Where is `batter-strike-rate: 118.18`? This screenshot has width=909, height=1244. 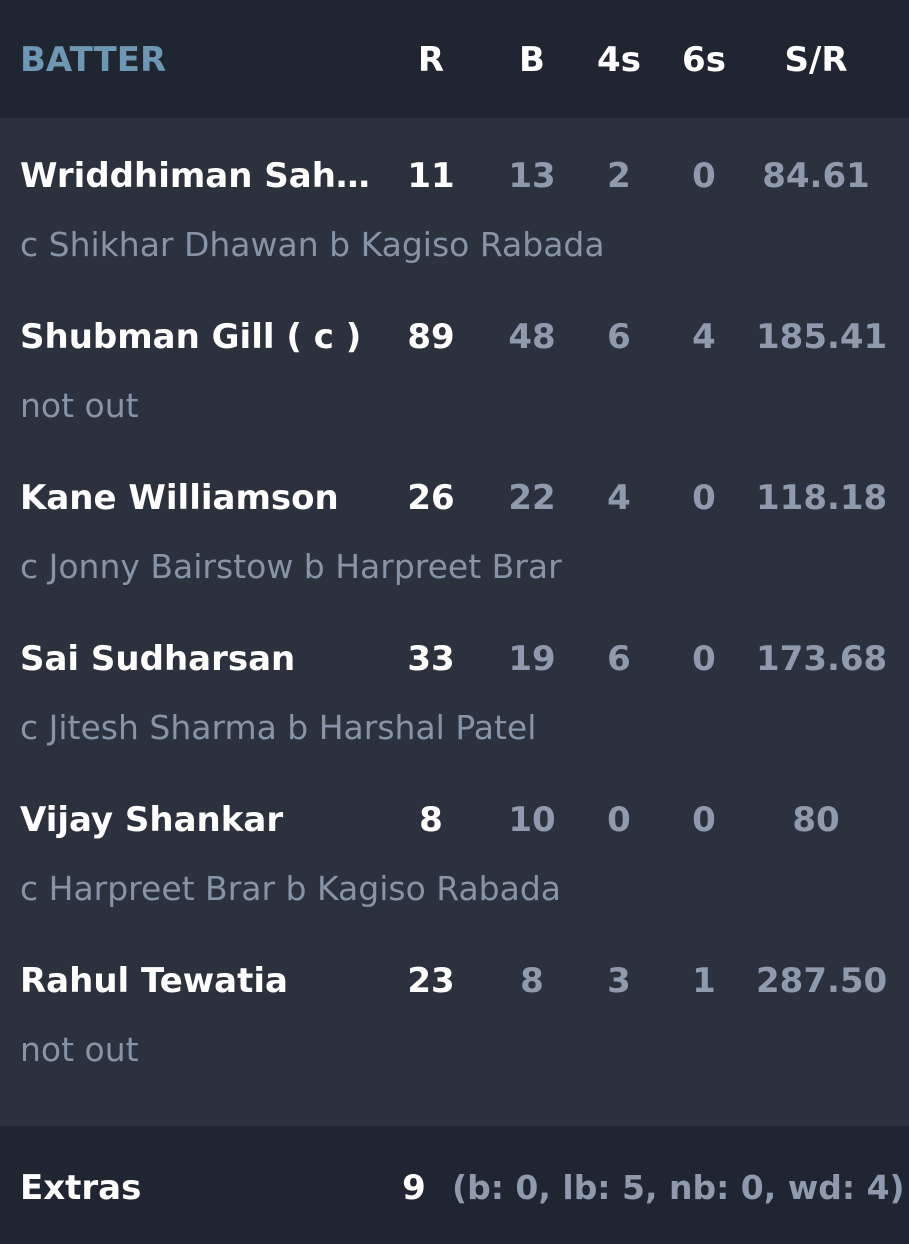
batter-strike-rate: 118.18 is located at coordinates (822, 498).